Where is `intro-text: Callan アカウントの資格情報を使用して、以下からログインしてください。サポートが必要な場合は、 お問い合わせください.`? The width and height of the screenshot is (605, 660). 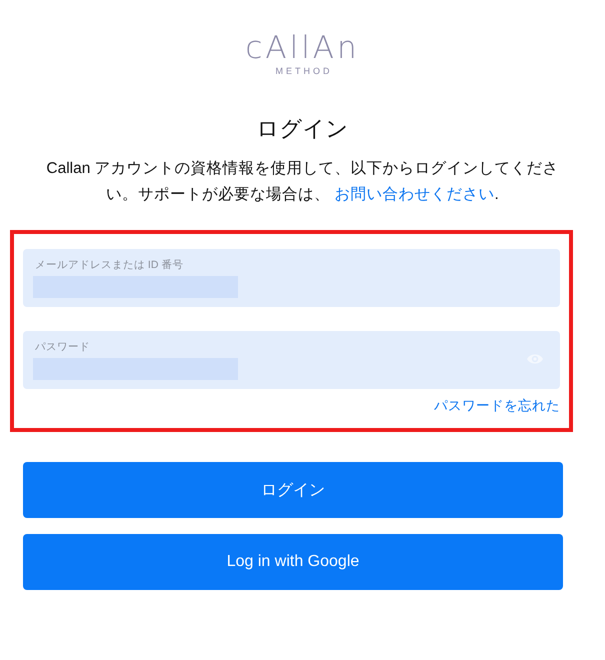
intro-text: Callan アカウントの資格情報を使用して、以下からログインしてください。サポートが必要な場合は、 お問い合わせください. is located at coordinates (302, 182).